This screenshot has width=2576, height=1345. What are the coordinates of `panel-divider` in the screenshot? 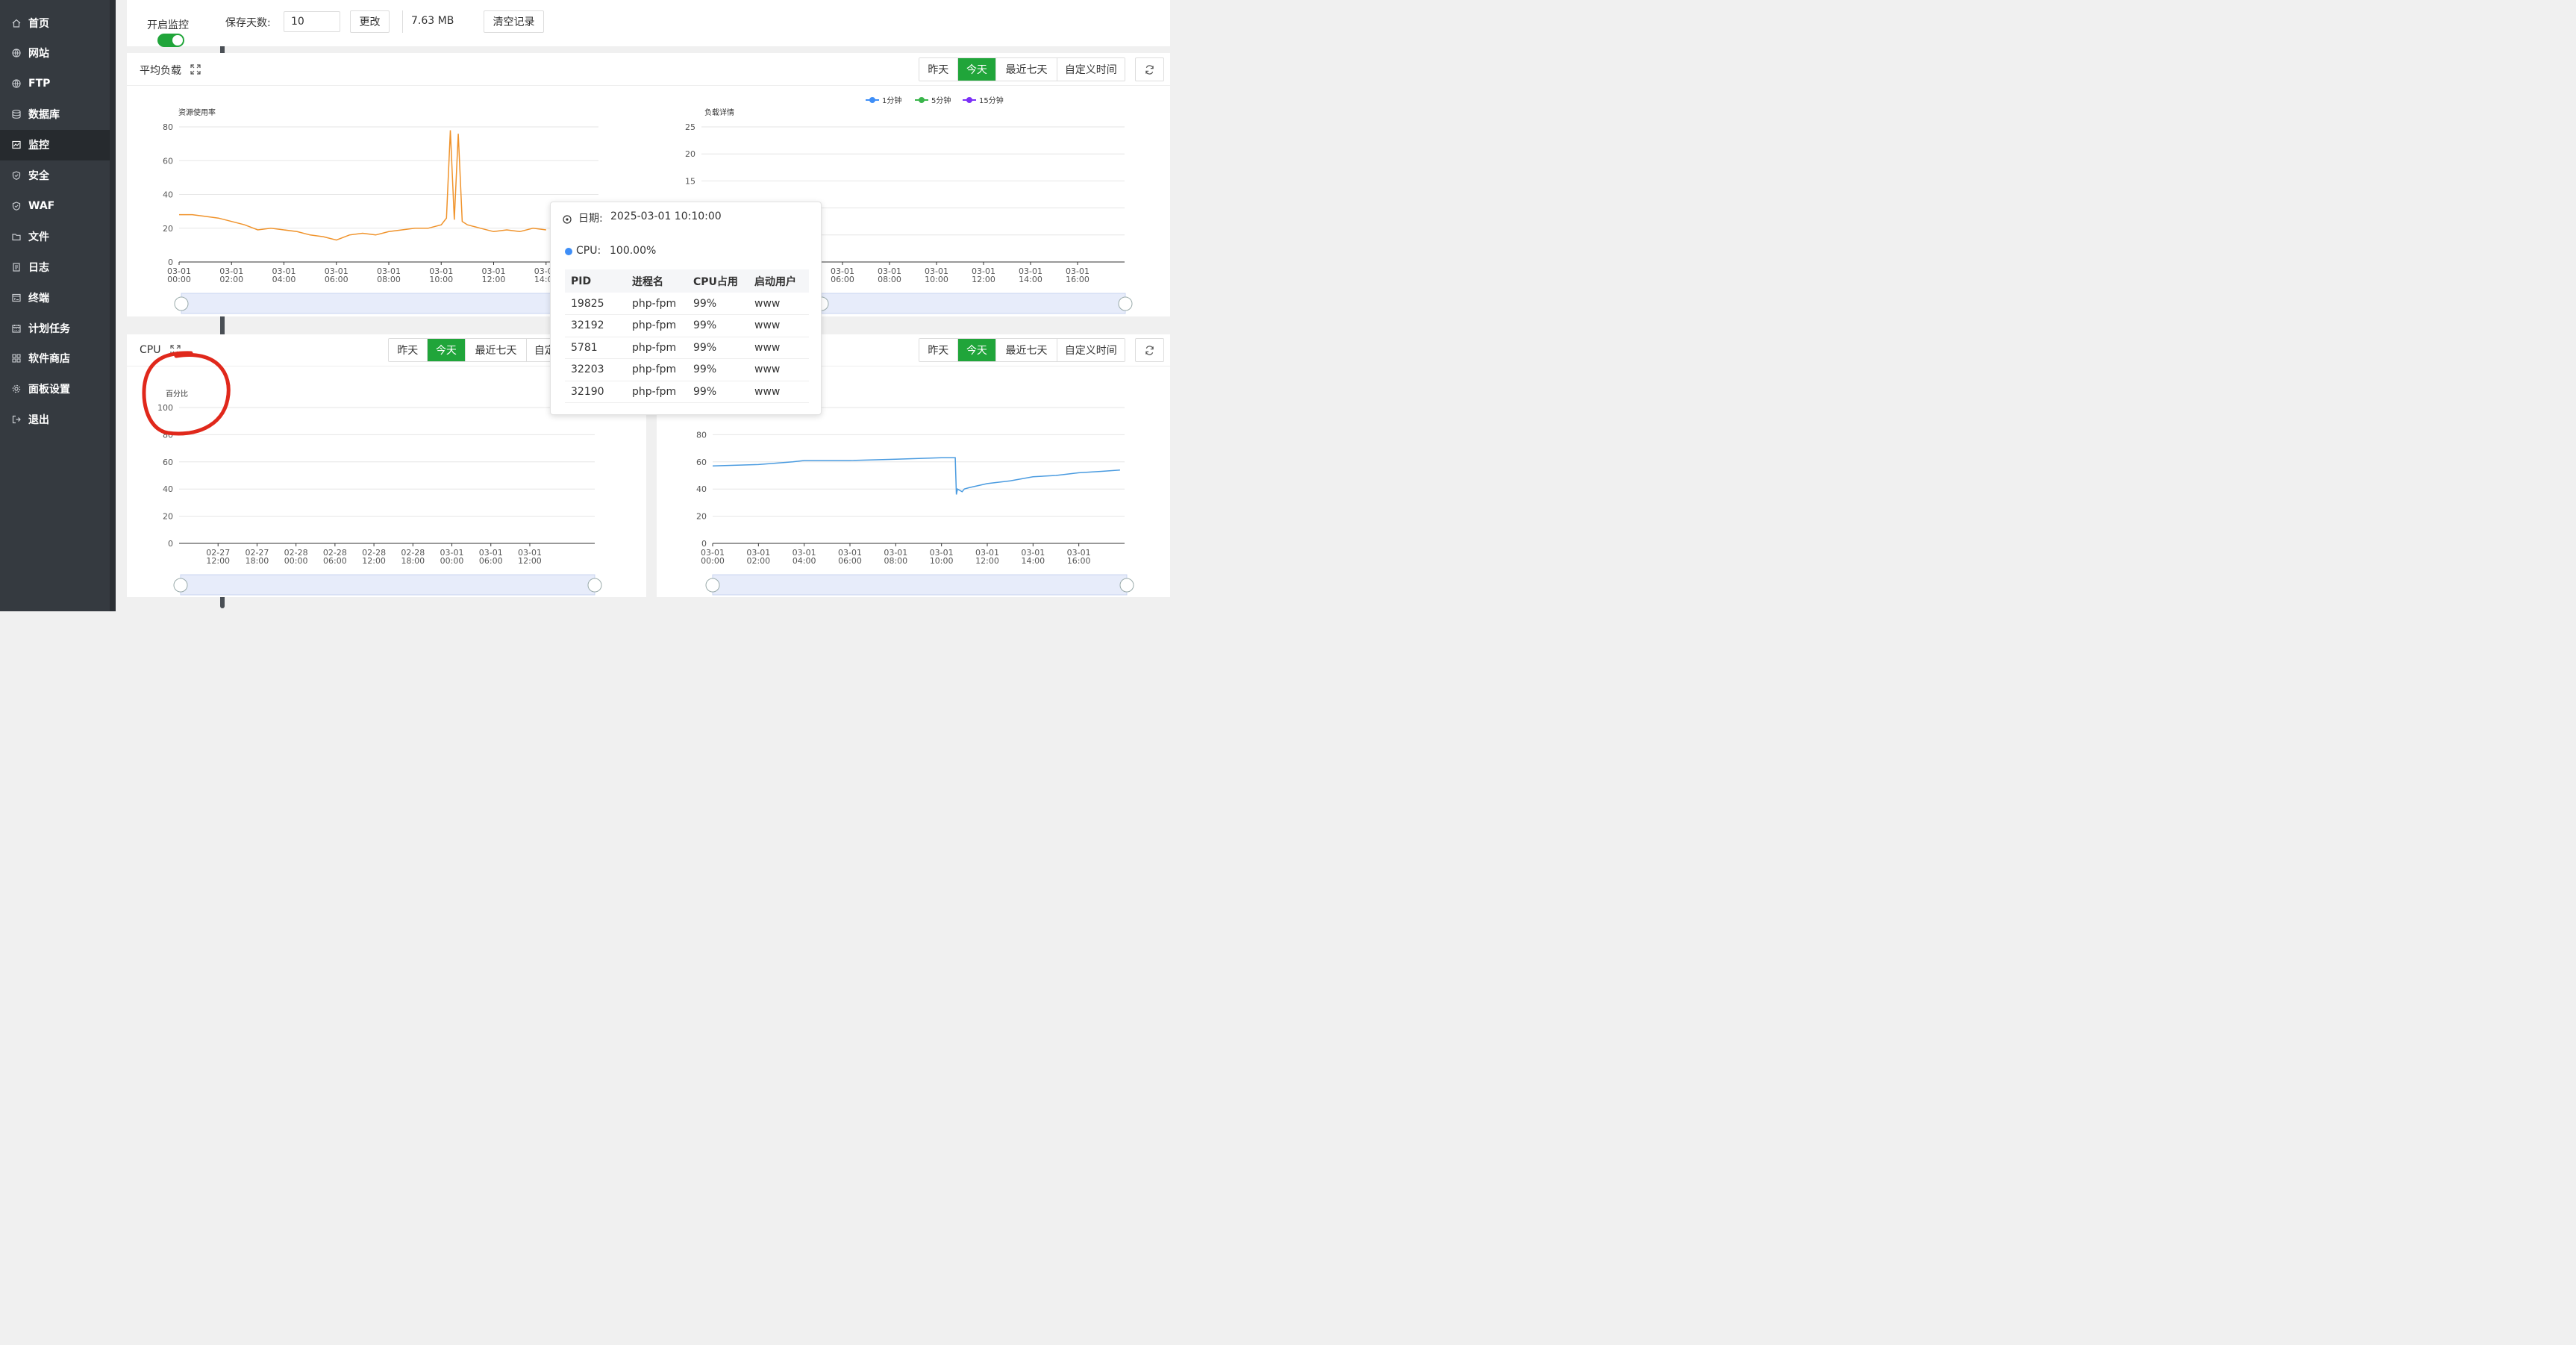 It's located at (648, 85).